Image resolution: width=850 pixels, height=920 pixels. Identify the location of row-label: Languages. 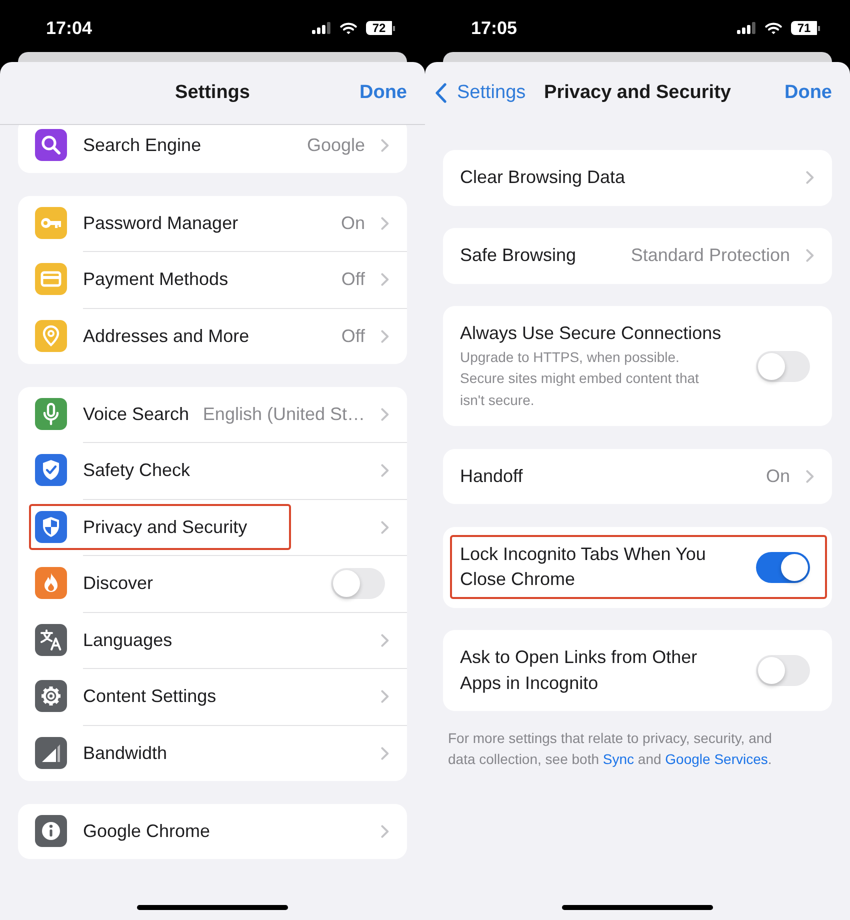
(127, 640).